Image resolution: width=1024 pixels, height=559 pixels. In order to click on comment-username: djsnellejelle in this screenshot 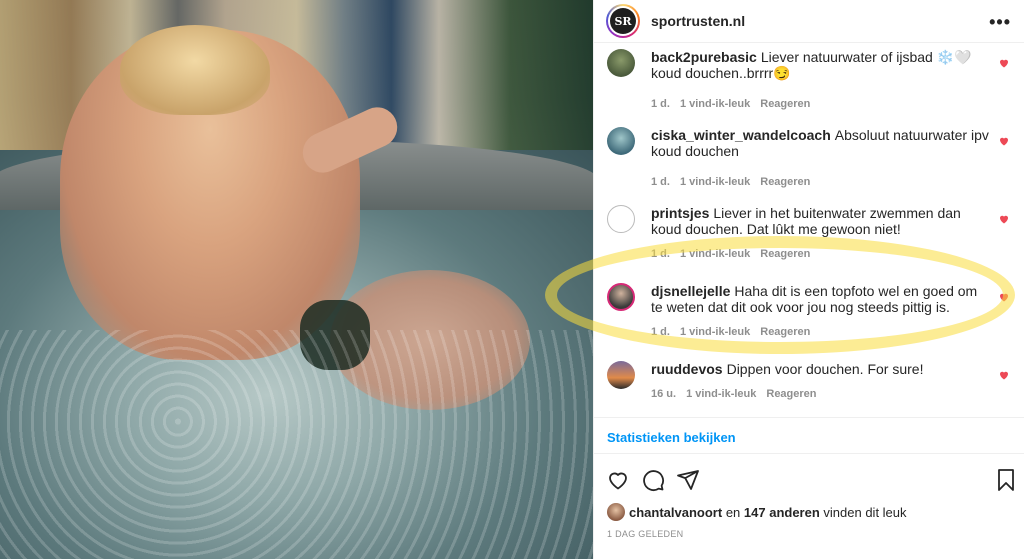, I will do `click(690, 291)`.